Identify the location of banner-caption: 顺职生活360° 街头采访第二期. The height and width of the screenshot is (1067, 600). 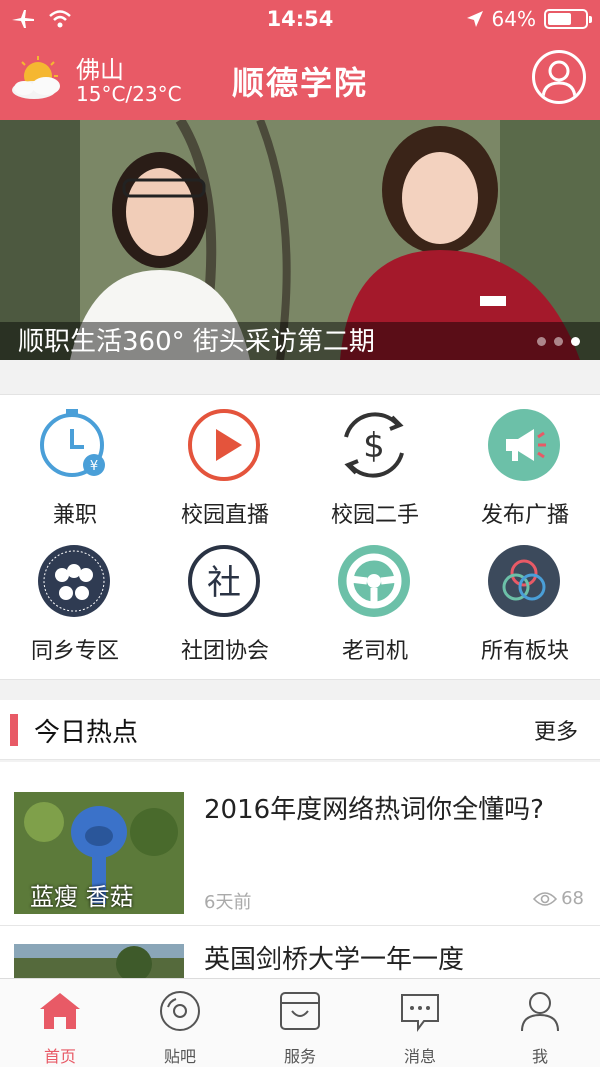
(196, 342).